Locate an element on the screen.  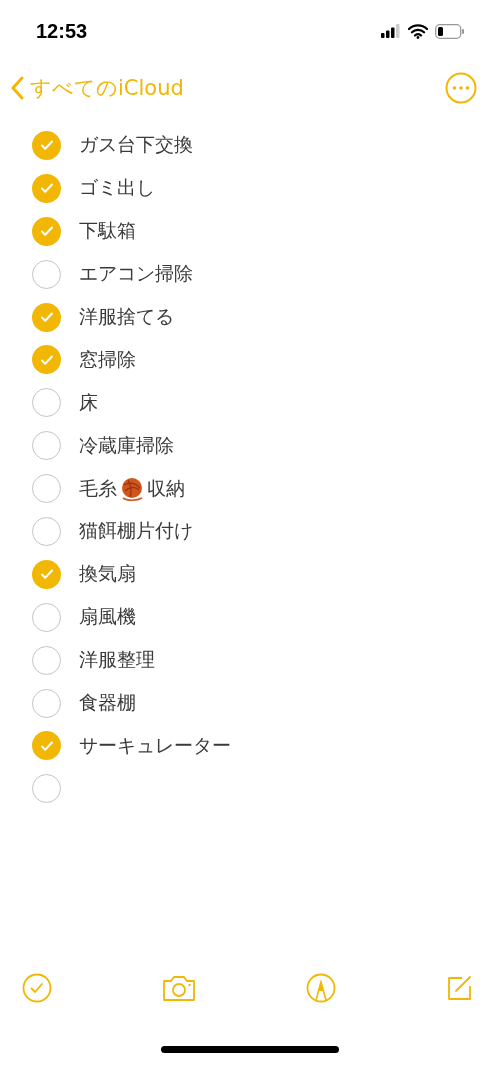
compose-button is located at coordinates (459, 988).